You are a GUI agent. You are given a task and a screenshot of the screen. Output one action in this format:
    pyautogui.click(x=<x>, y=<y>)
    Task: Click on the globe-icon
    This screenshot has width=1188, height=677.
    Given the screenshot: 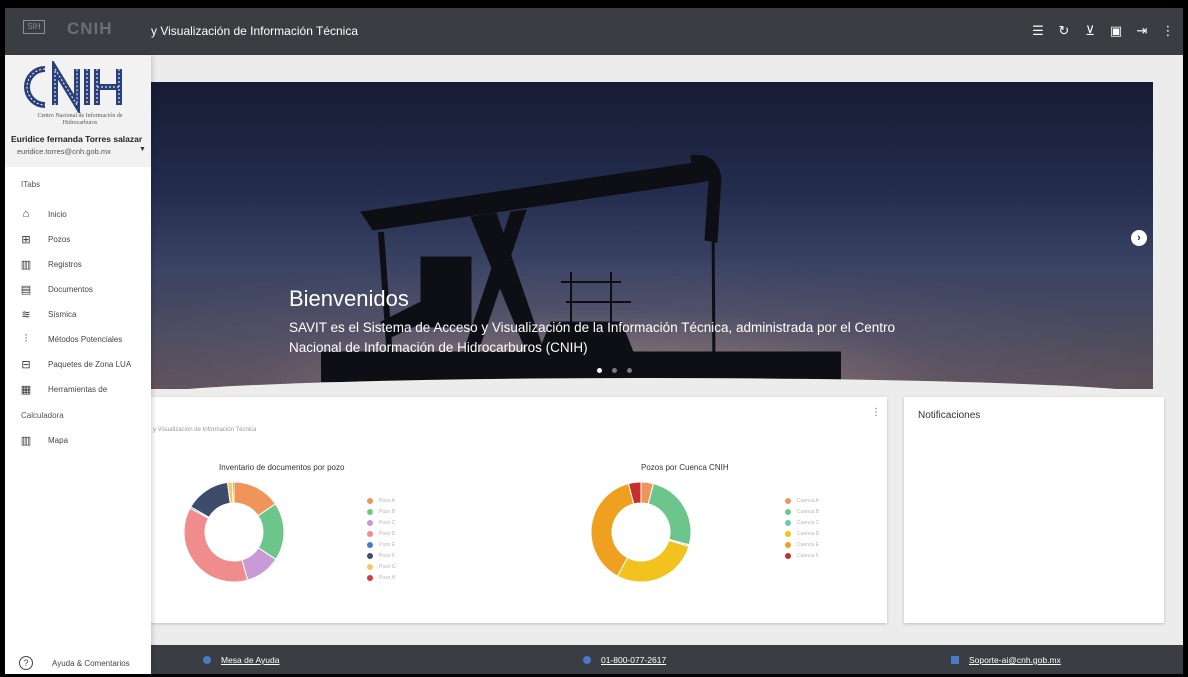 What is the action you would take?
    pyautogui.click(x=207, y=660)
    